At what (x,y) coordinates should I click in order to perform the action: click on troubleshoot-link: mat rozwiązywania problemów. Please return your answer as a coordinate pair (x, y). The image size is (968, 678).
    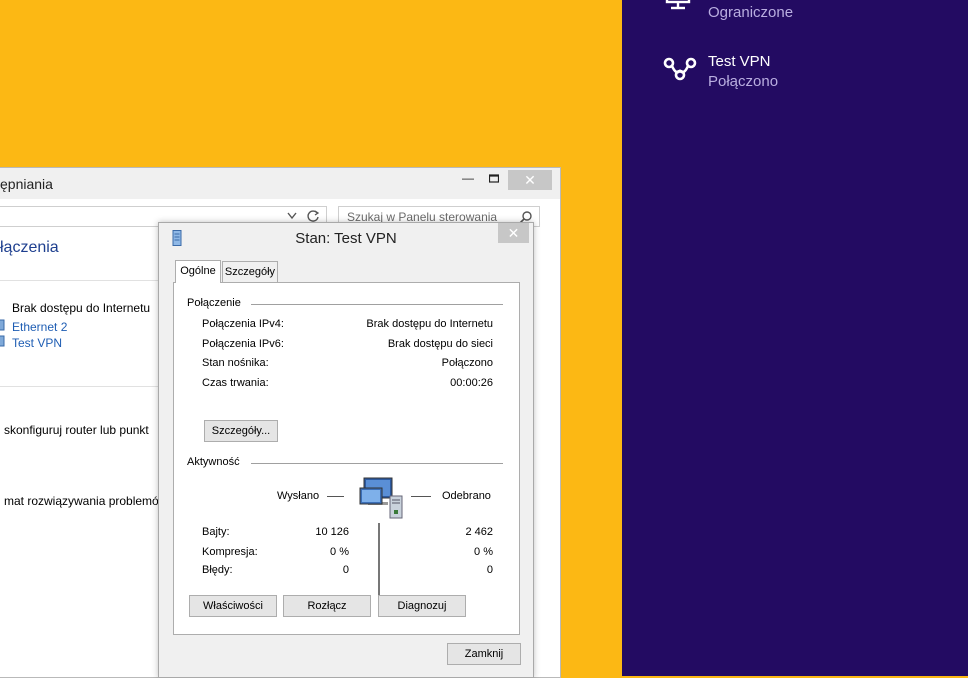
    Looking at the image, I should click on (85, 501).